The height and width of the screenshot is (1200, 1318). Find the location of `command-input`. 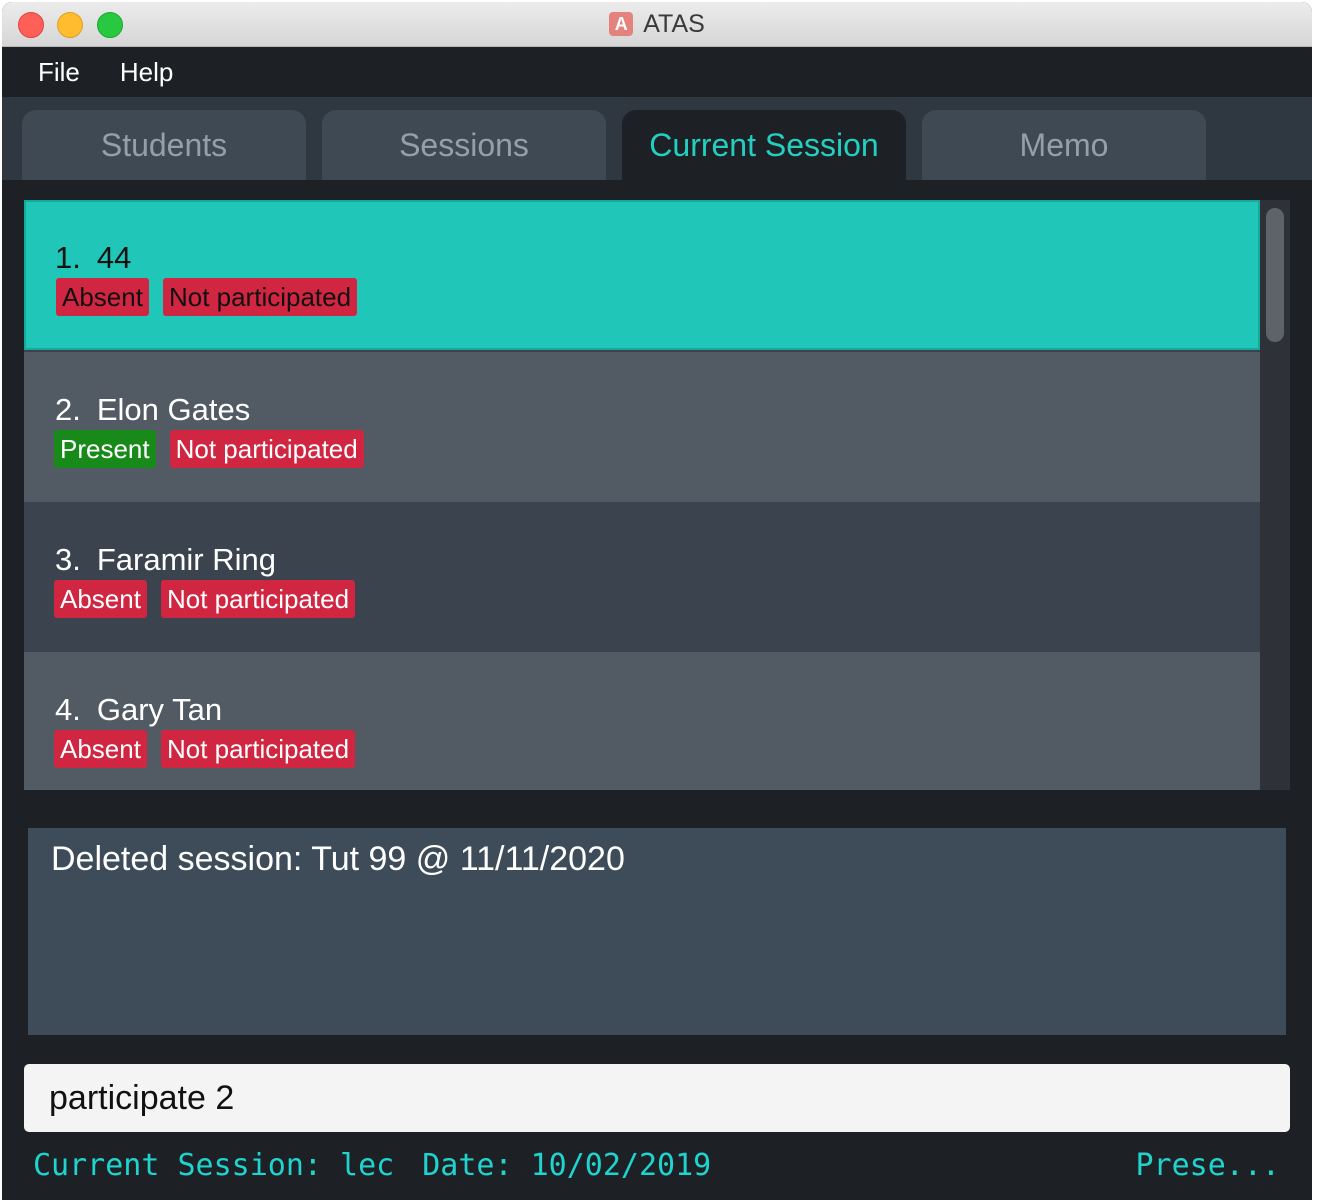

command-input is located at coordinates (657, 1098).